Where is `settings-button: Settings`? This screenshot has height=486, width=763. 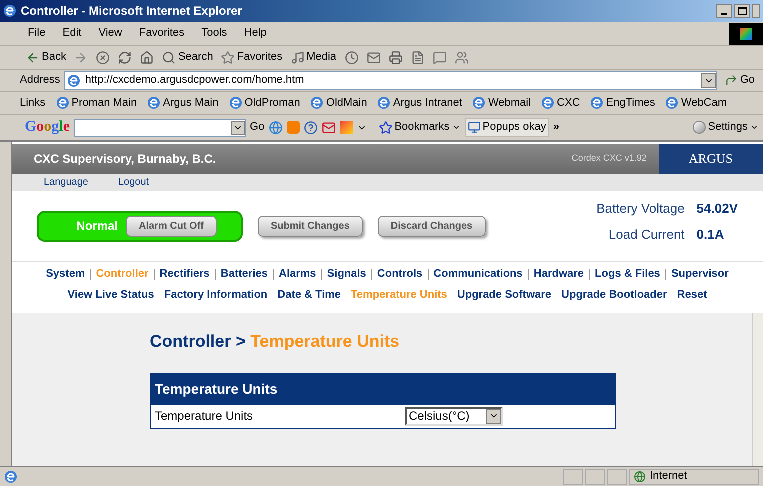
settings-button: Settings is located at coordinates (726, 127).